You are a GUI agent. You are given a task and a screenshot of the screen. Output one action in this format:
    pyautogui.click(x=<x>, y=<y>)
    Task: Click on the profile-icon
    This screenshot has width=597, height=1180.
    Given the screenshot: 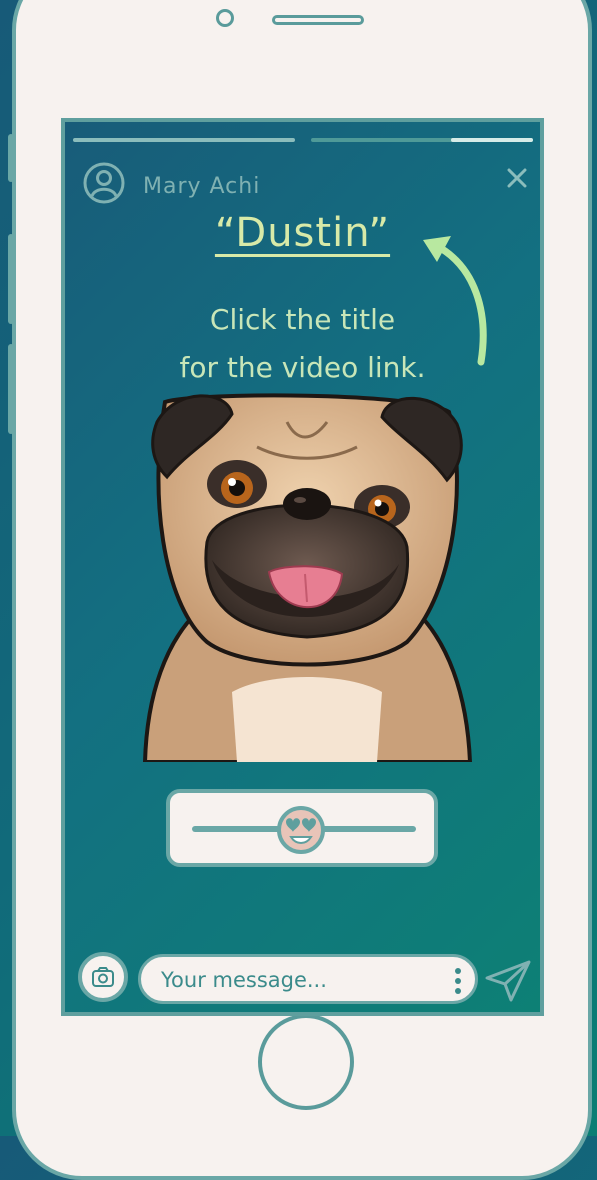 What is the action you would take?
    pyautogui.click(x=104, y=183)
    